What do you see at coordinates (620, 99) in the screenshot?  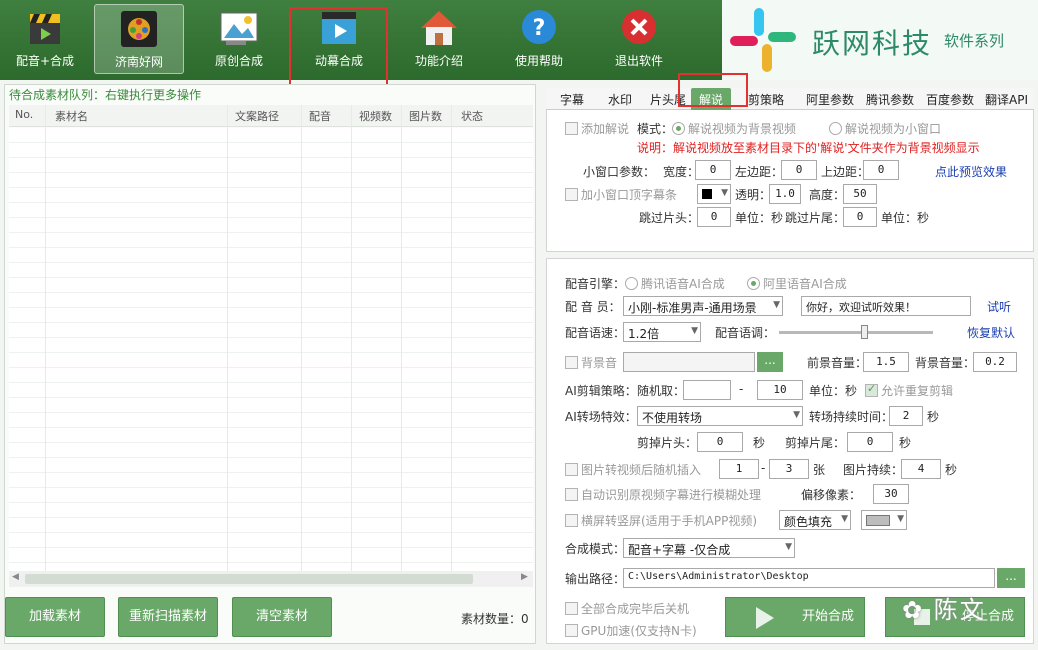 I see `tab-watermark: 水印` at bounding box center [620, 99].